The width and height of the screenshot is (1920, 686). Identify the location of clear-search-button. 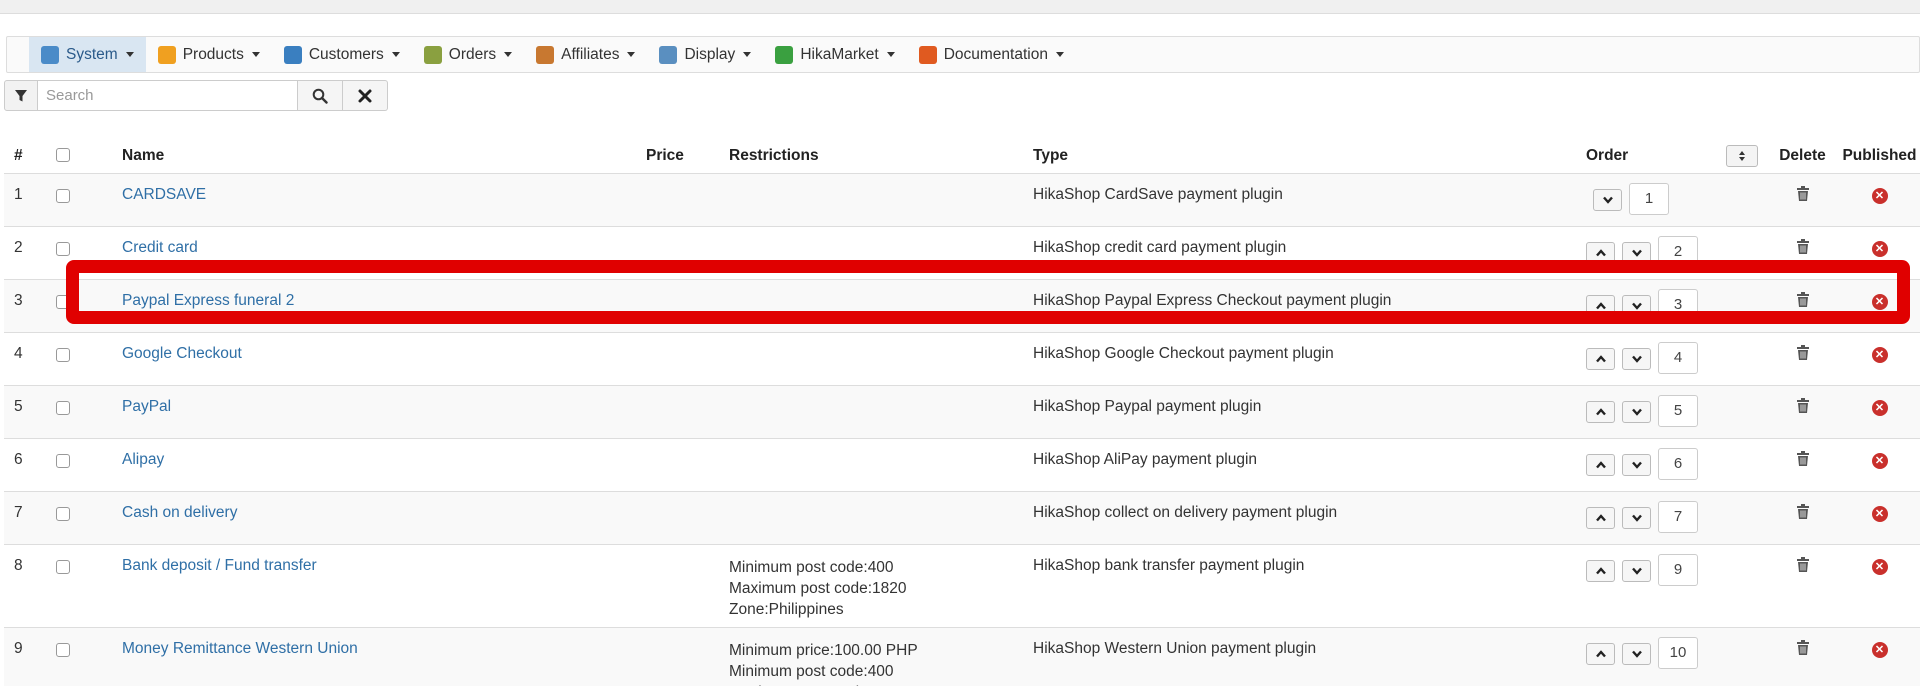
(365, 95).